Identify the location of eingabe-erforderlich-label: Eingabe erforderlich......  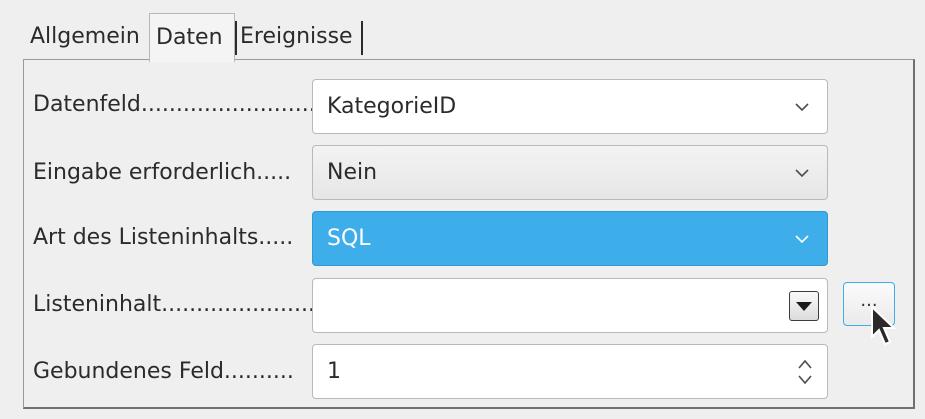
(162, 172).